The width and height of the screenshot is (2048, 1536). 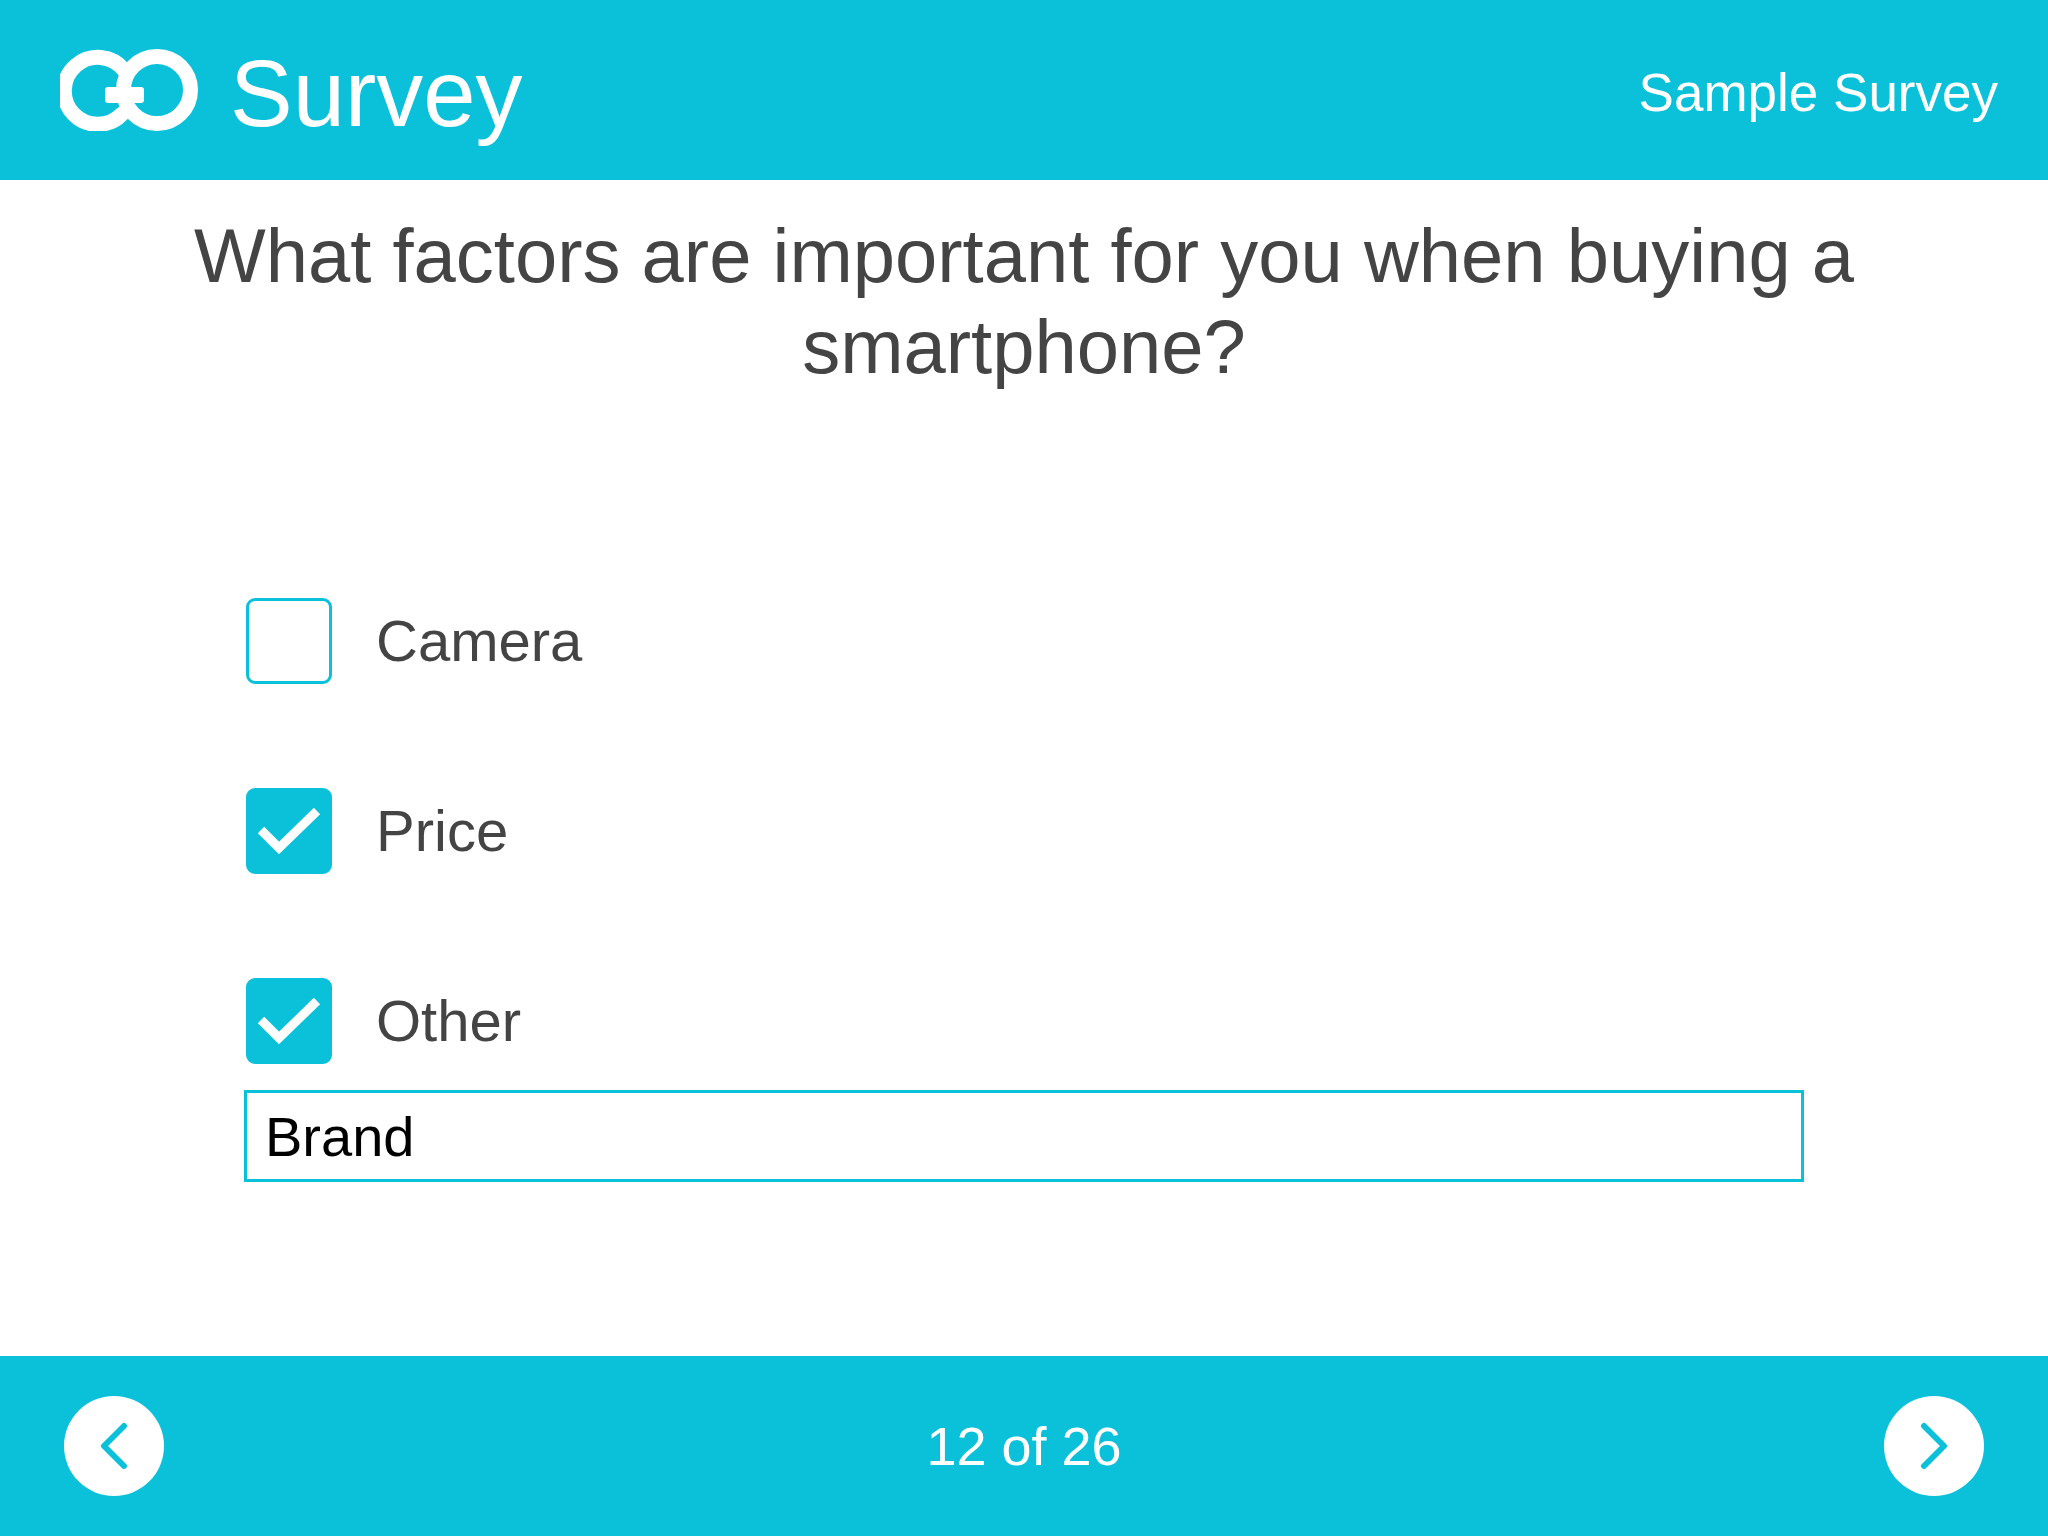 What do you see at coordinates (1024, 301) in the screenshot?
I see `question-text: What factors are important for you when buying a smartphone?` at bounding box center [1024, 301].